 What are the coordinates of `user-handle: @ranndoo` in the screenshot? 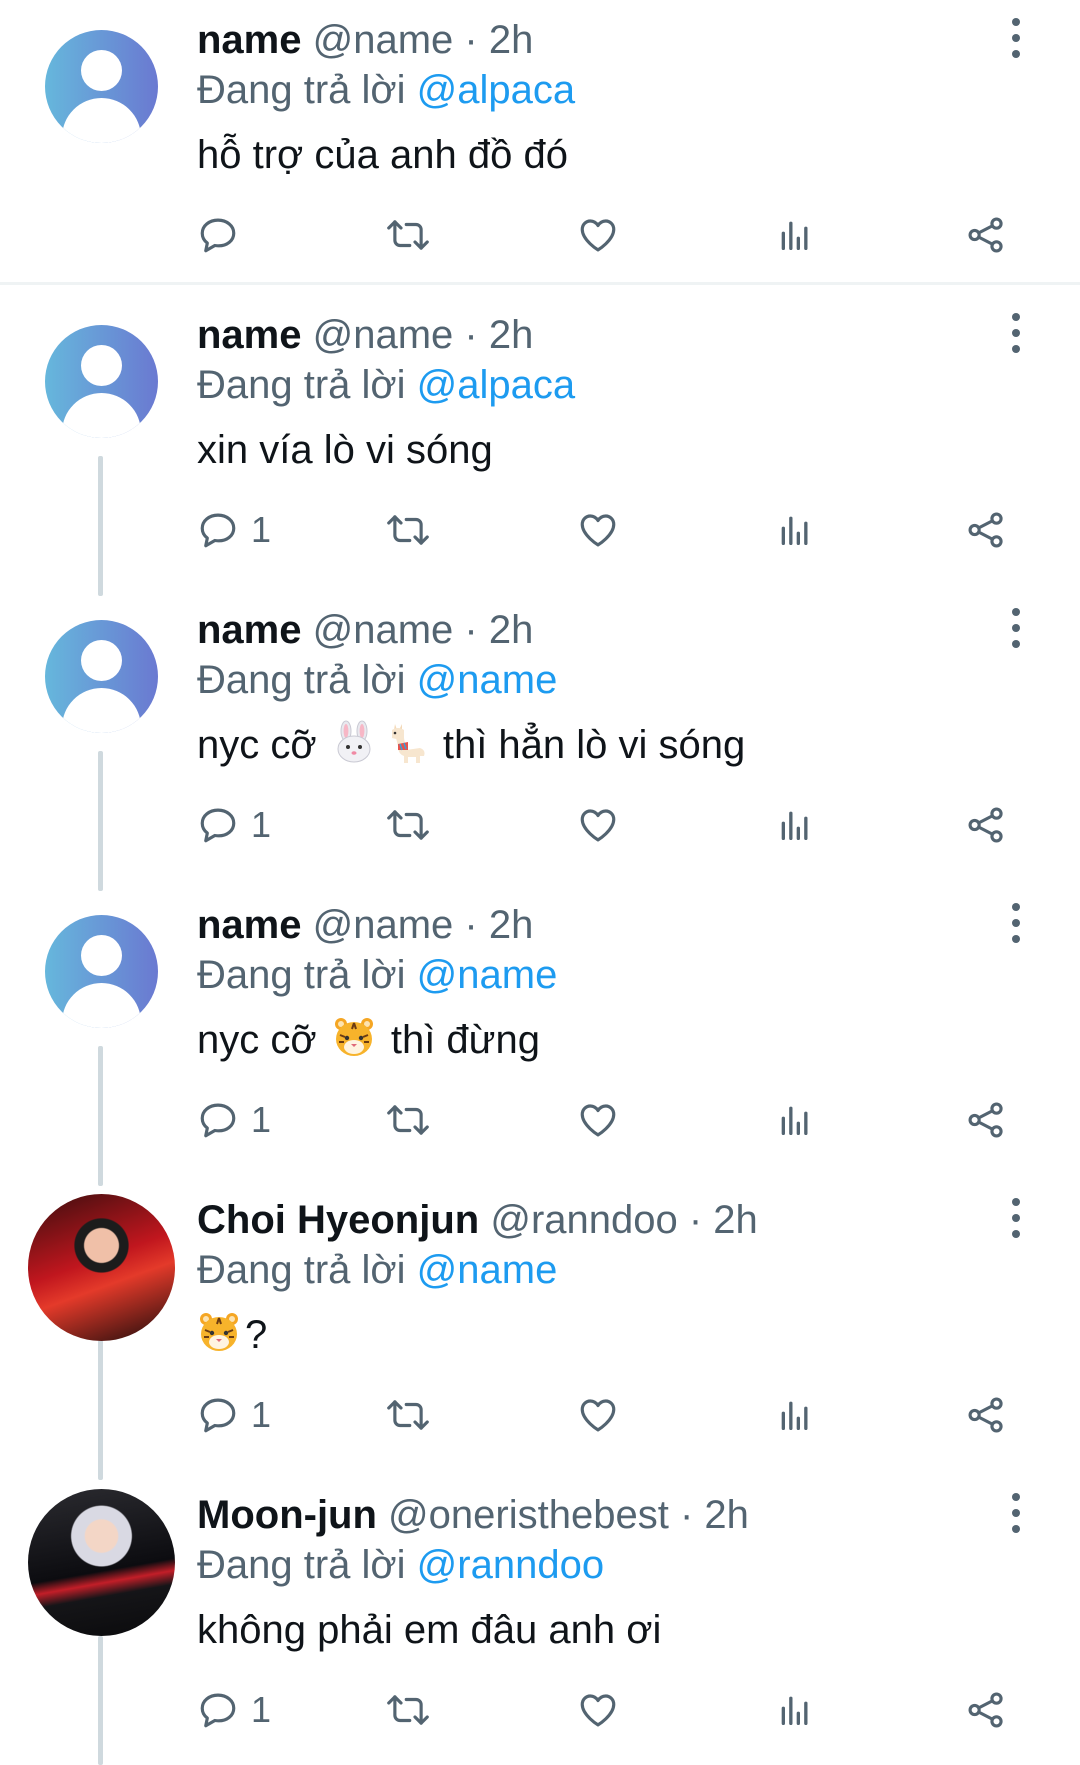 It's located at (583, 1220).